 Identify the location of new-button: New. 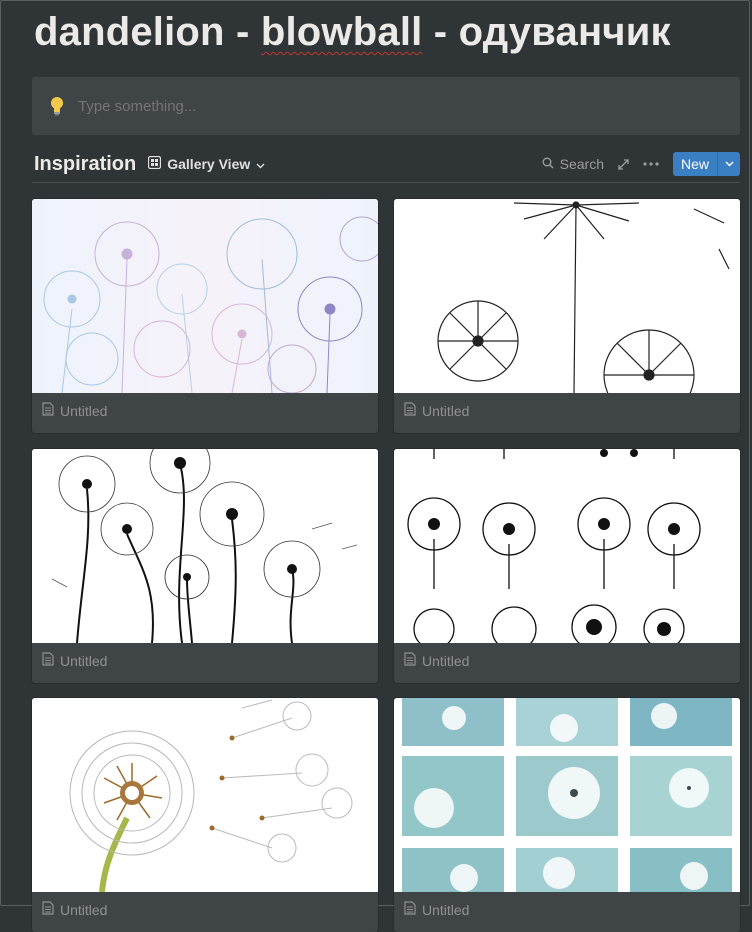
(694, 164).